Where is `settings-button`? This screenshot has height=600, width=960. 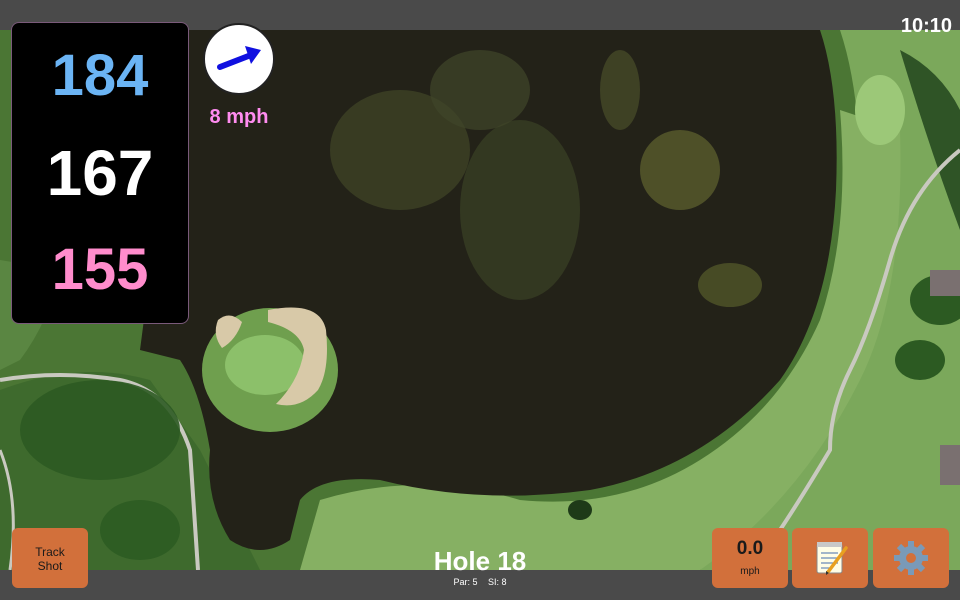 settings-button is located at coordinates (911, 558).